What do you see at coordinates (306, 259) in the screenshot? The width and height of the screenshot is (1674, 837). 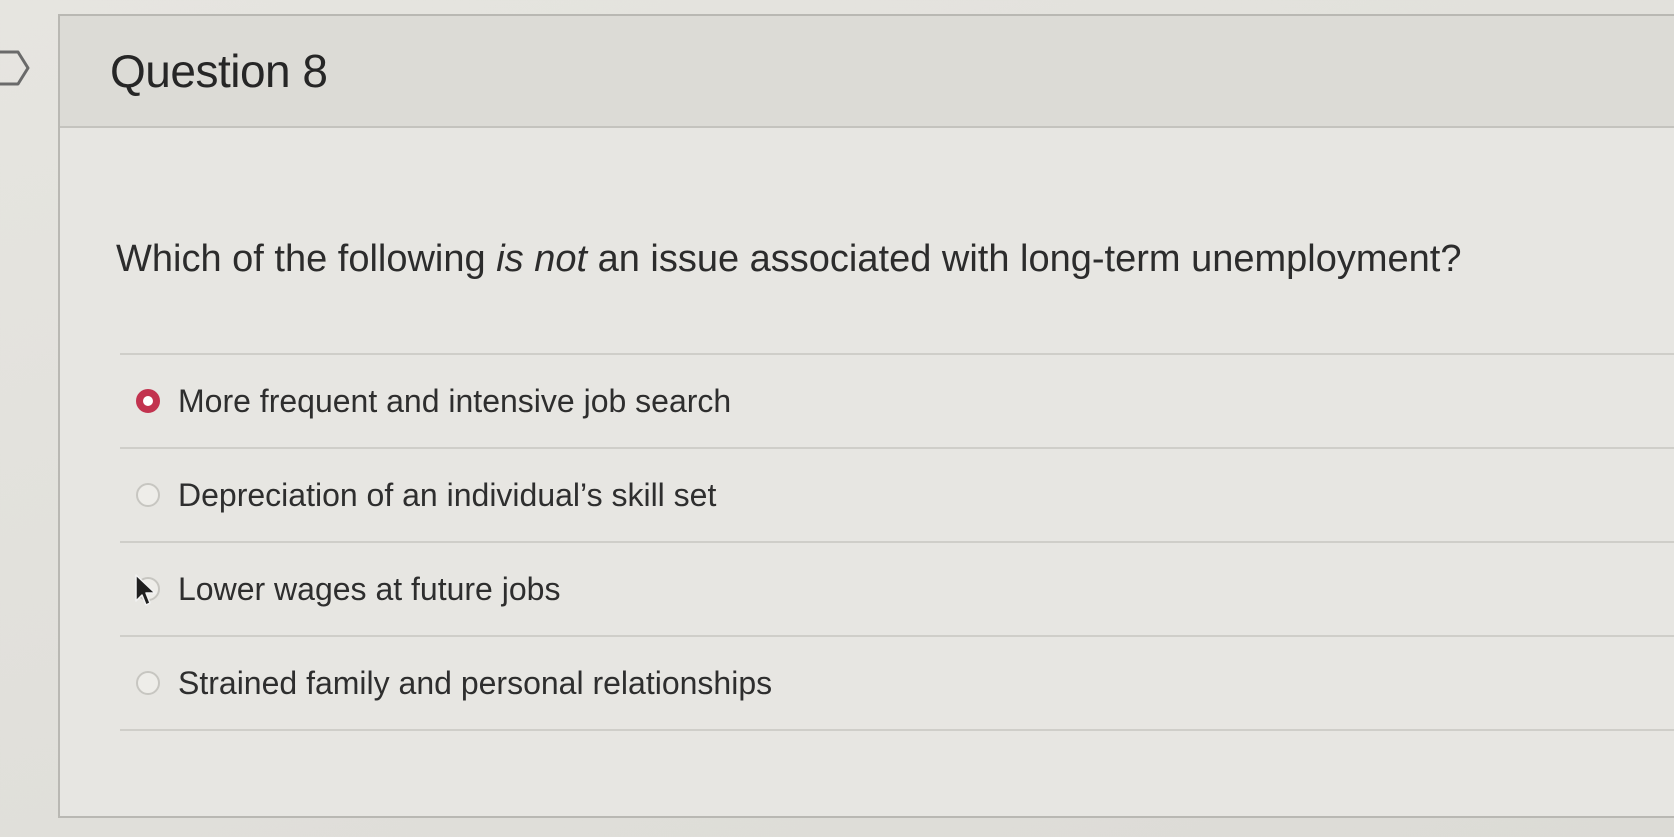 I see `prompt-text-before: Which of the following` at bounding box center [306, 259].